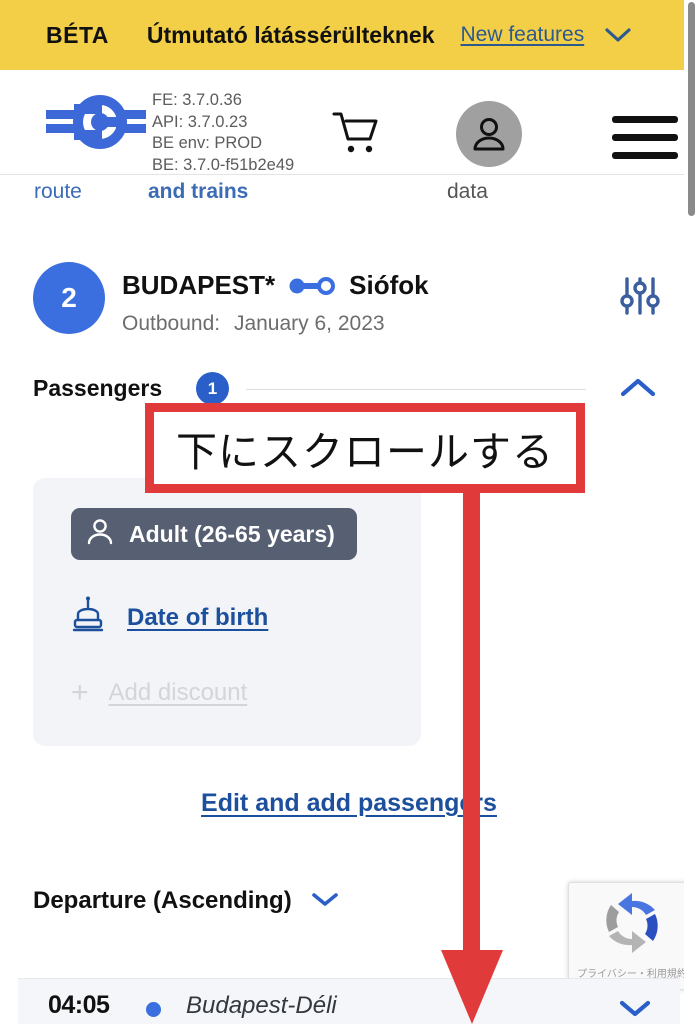  Describe the element at coordinates (349, 1001) in the screenshot. I see `train-result-row: 04:05 Budapest-Déli` at that location.